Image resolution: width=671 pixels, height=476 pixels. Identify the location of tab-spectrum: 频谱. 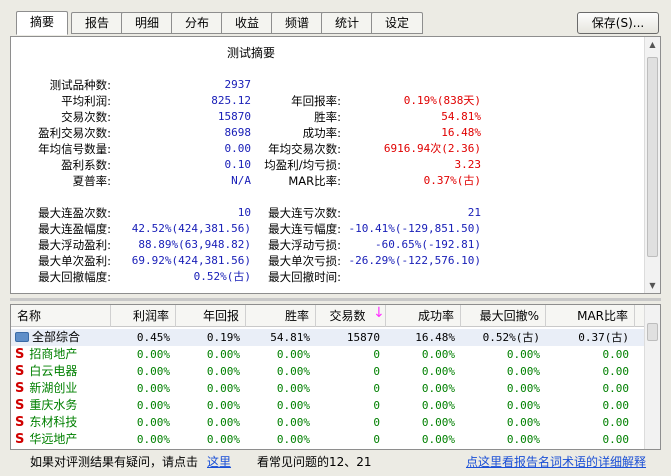
(297, 23).